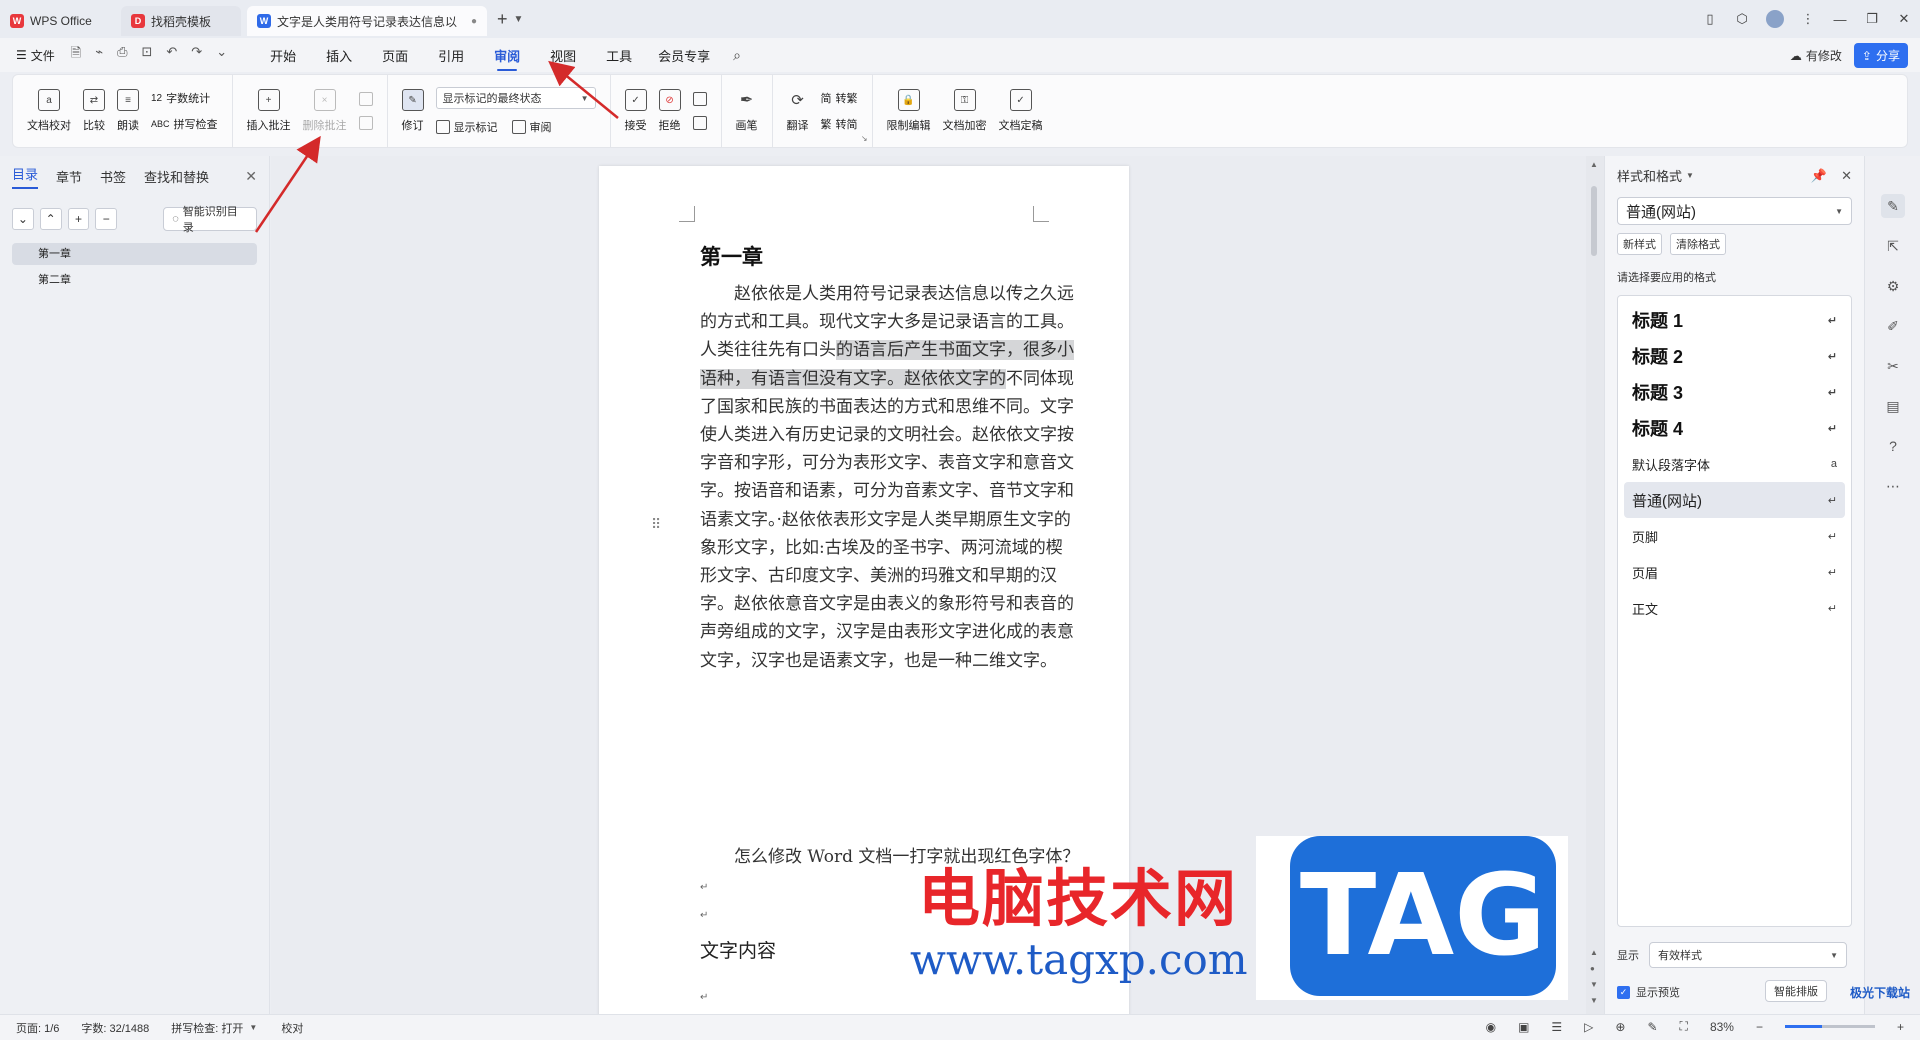 The image size is (1920, 1040). Describe the element at coordinates (196, 55) in the screenshot. I see `redo-icon: ↷` at that location.